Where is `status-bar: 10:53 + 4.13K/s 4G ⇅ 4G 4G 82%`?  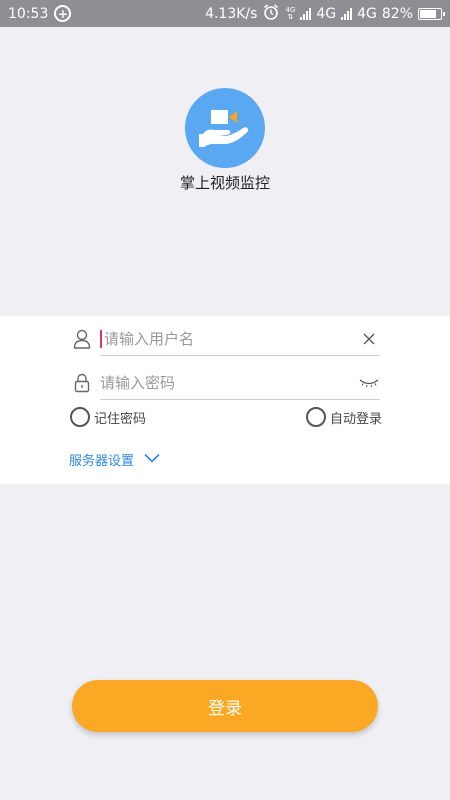
status-bar: 10:53 + 4.13K/s 4G ⇅ 4G 4G 82% is located at coordinates (225, 13).